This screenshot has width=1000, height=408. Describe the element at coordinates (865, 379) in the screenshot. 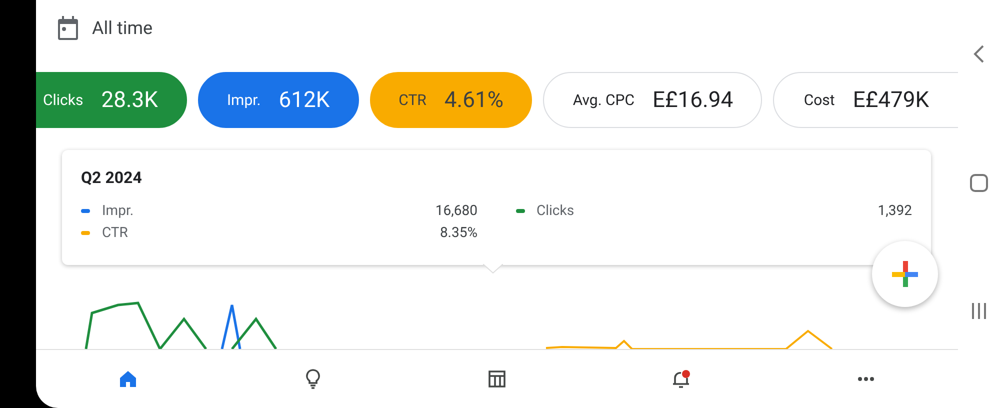

I see `more-icon` at that location.